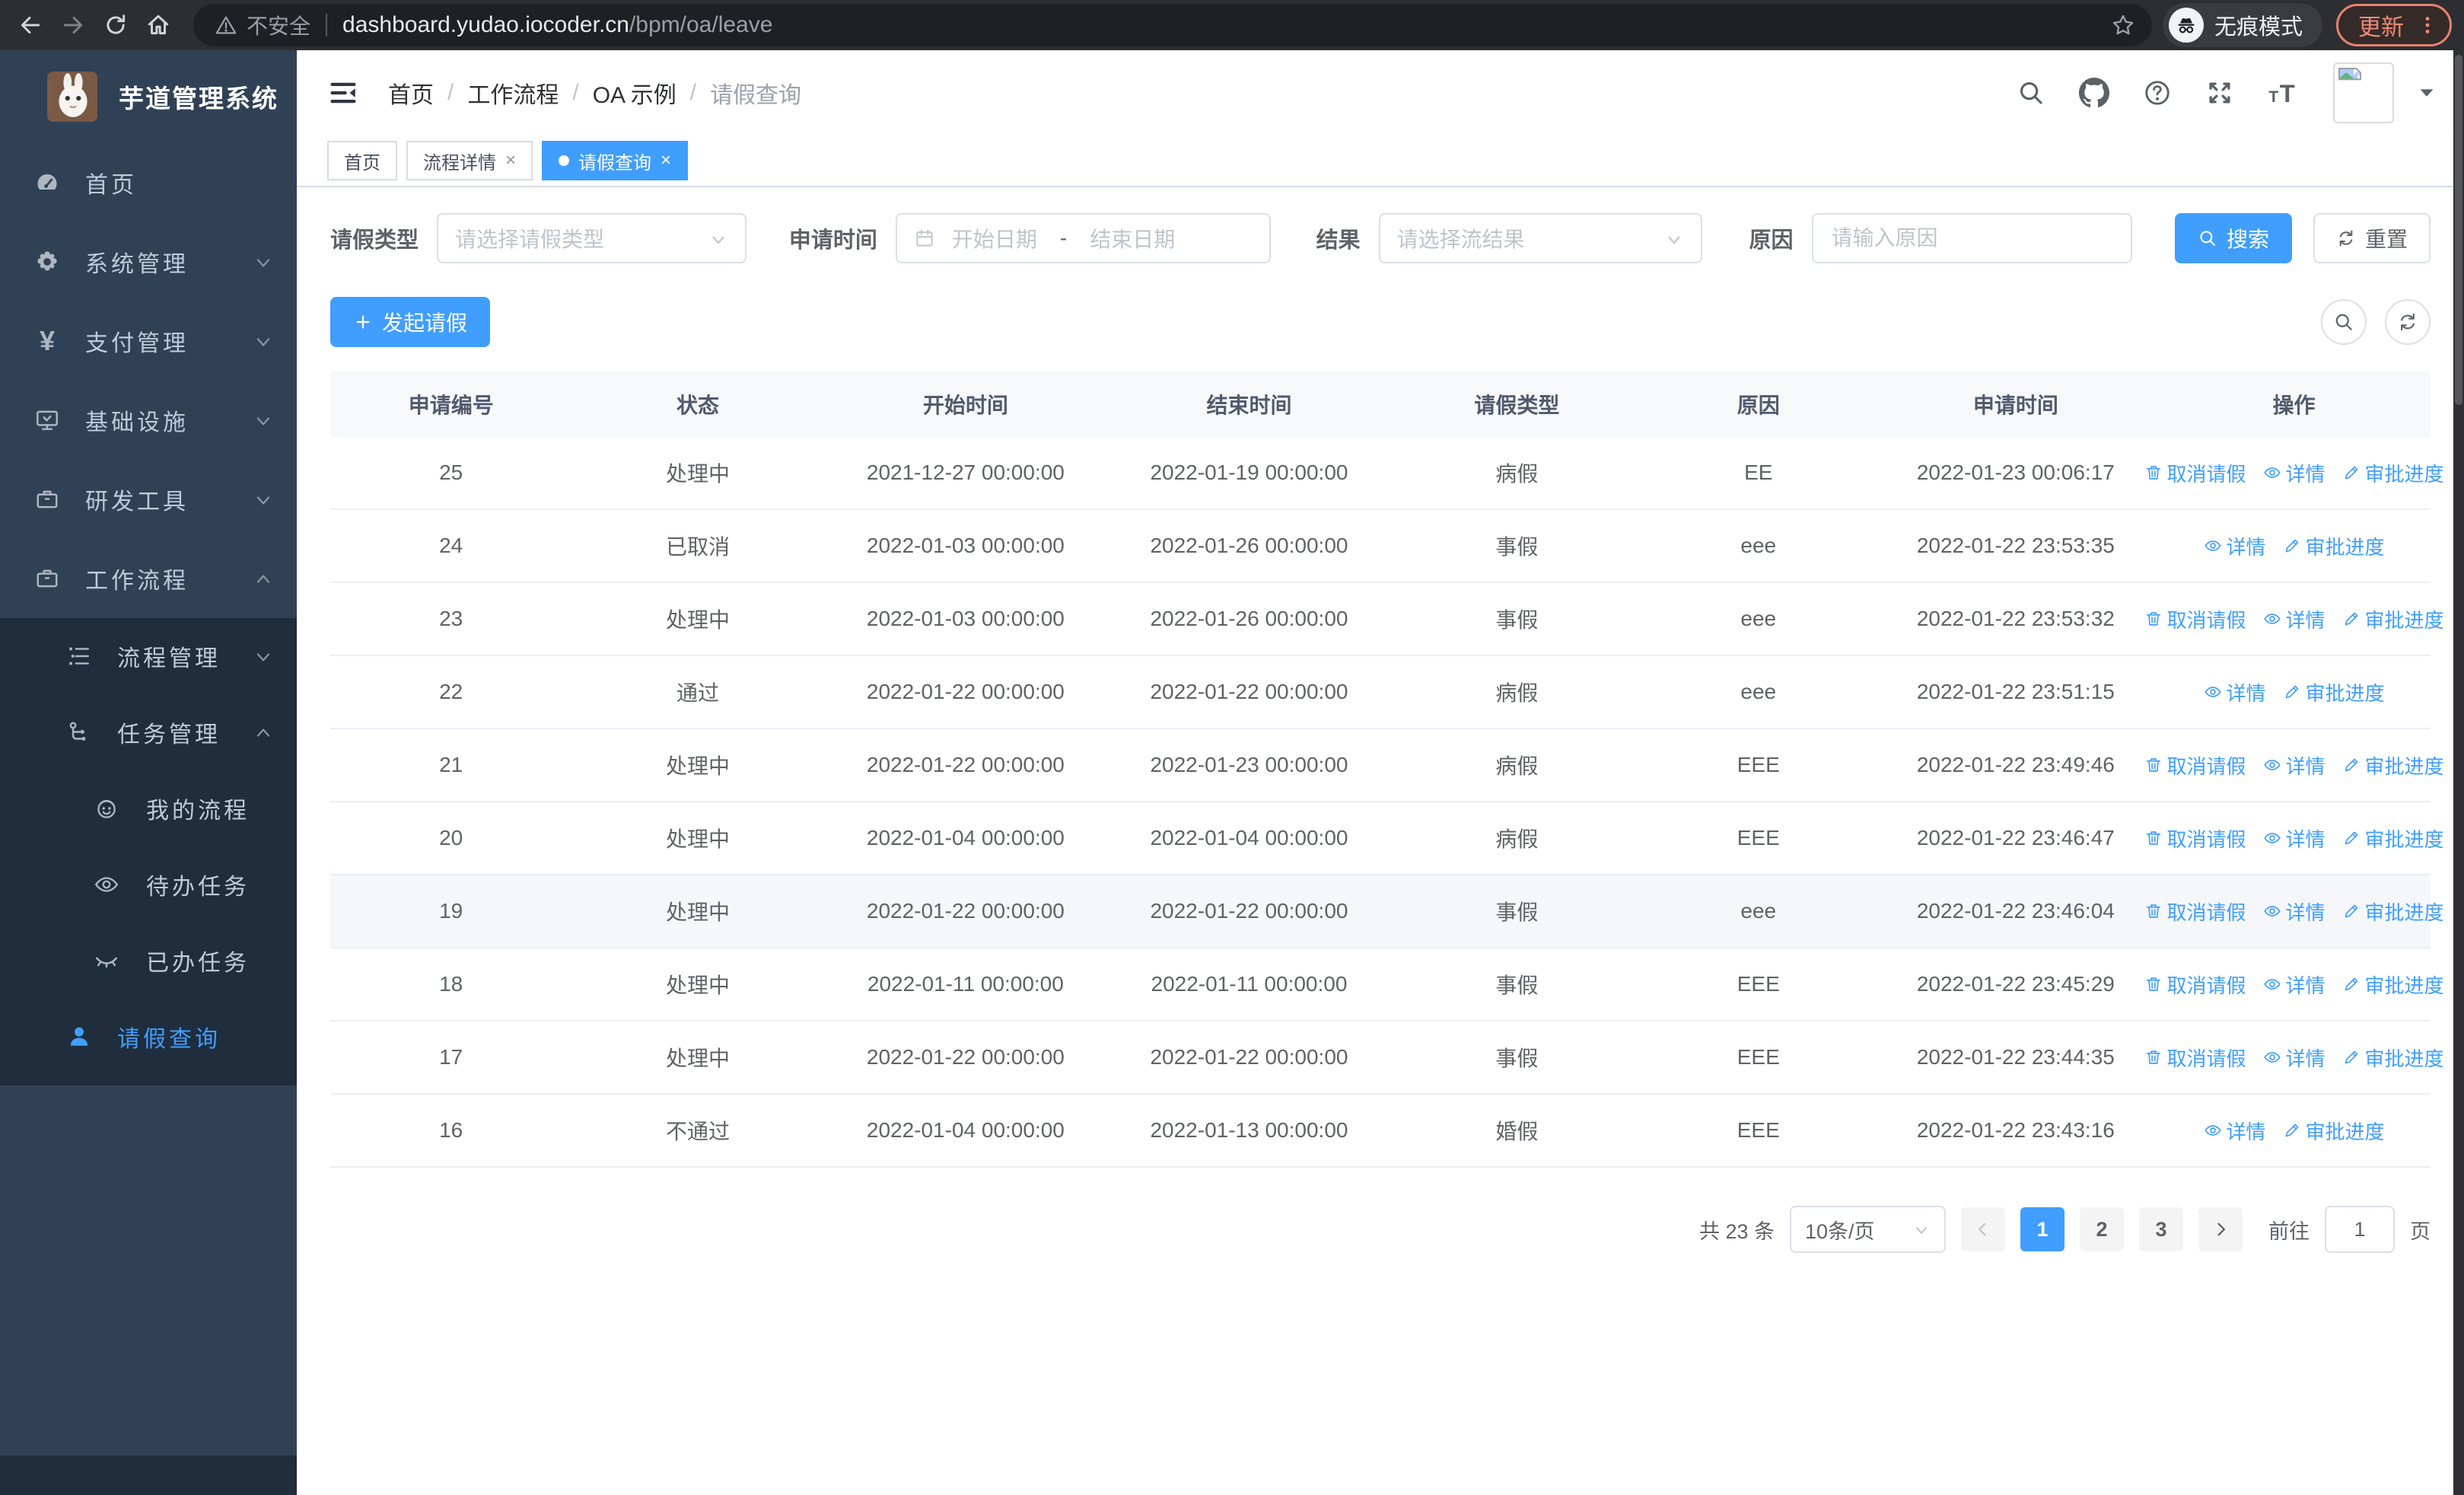 The height and width of the screenshot is (1495, 2464). Describe the element at coordinates (2123, 25) in the screenshot. I see `bookmark-star-icon` at that location.